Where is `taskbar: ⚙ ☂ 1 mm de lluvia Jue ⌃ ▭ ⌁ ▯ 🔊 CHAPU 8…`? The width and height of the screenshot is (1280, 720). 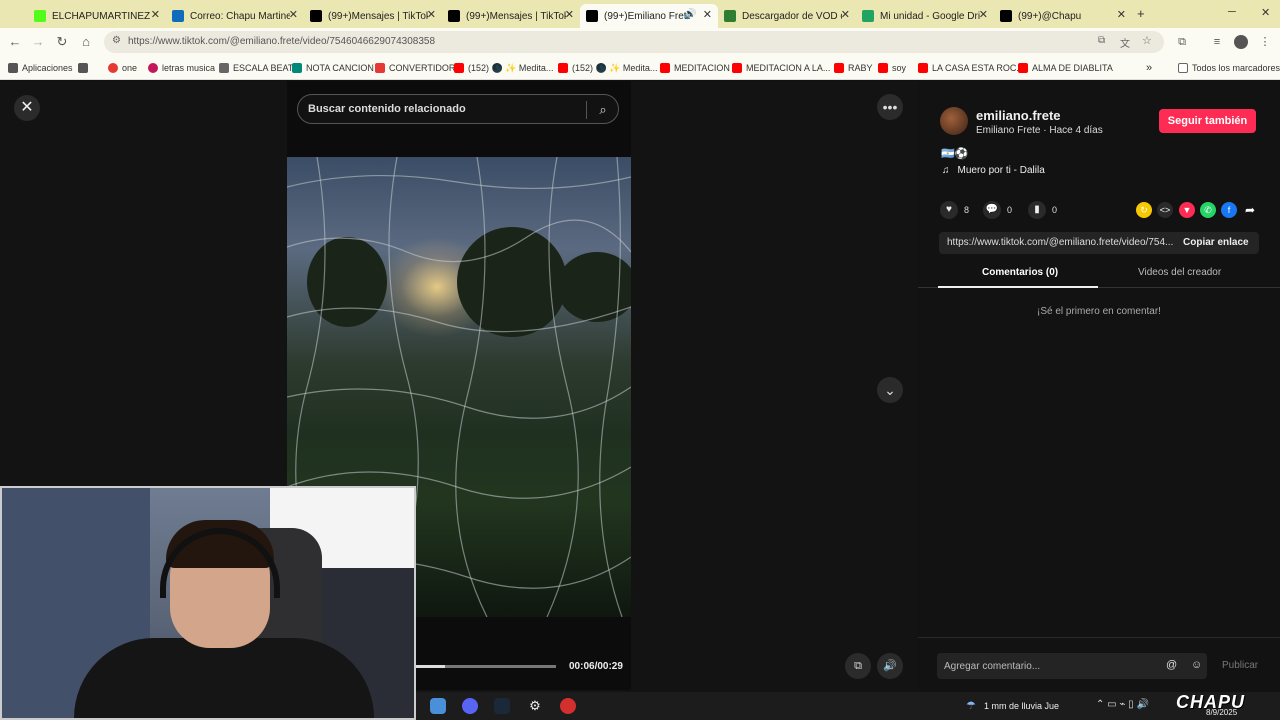 taskbar: ⚙ ☂ 1 mm de lluvia Jue ⌃ ▭ ⌁ ▯ 🔊 CHAPU 8… is located at coordinates (848, 706).